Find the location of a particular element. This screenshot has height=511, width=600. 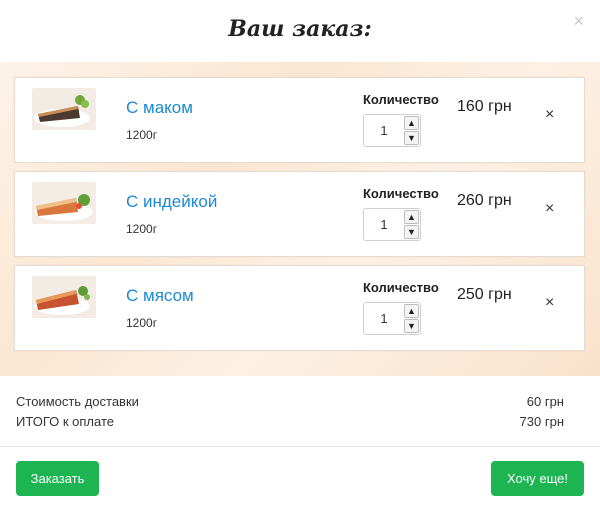

product-name-link: С мясом is located at coordinates (160, 296).